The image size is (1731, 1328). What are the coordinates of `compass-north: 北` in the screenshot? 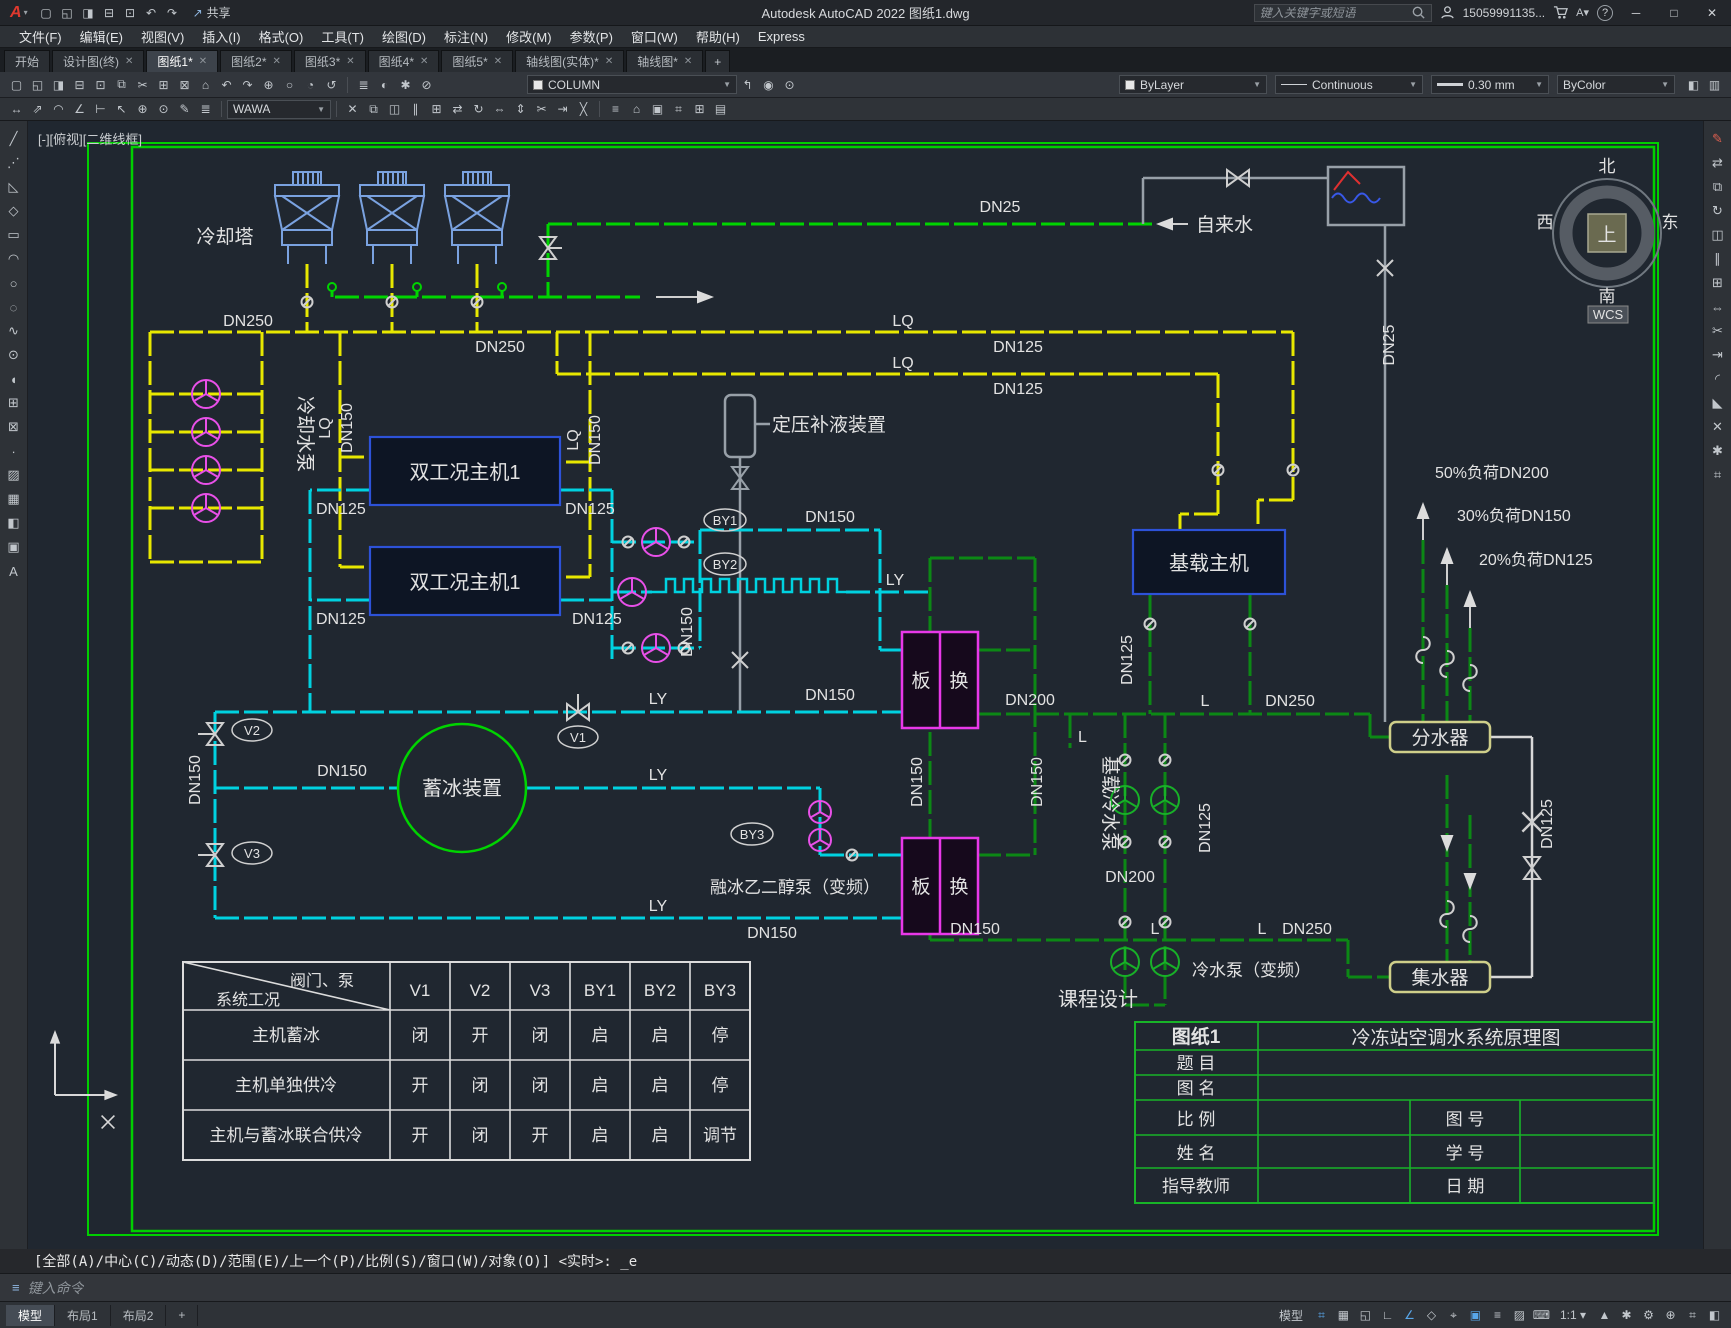 It's located at (1607, 166).